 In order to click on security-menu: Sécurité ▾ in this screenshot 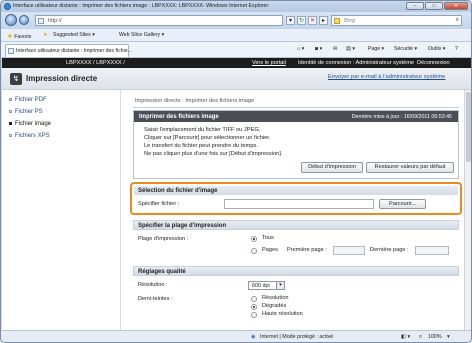, I will do `click(405, 49)`.